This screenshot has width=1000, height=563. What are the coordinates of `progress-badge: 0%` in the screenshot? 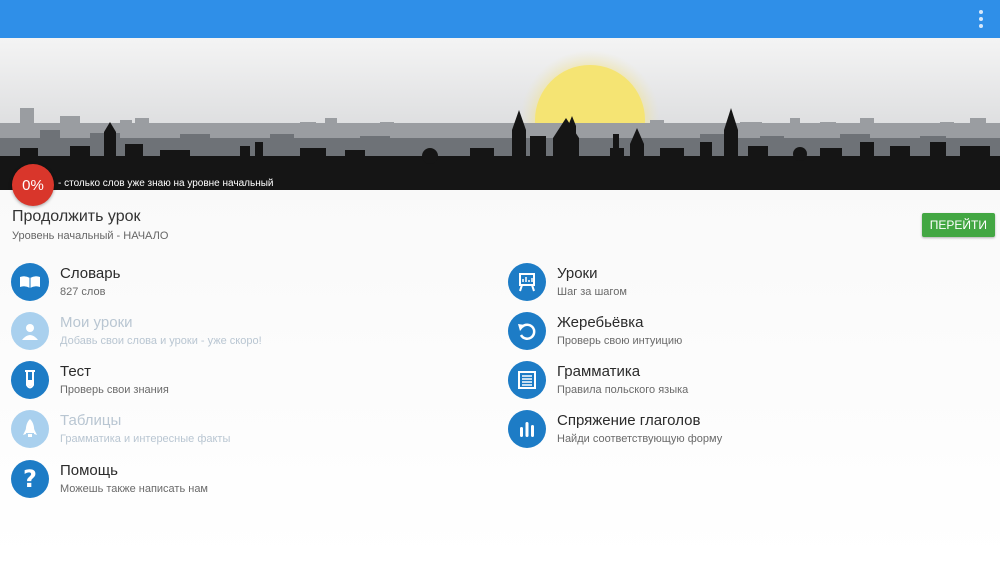 It's located at (33, 185).